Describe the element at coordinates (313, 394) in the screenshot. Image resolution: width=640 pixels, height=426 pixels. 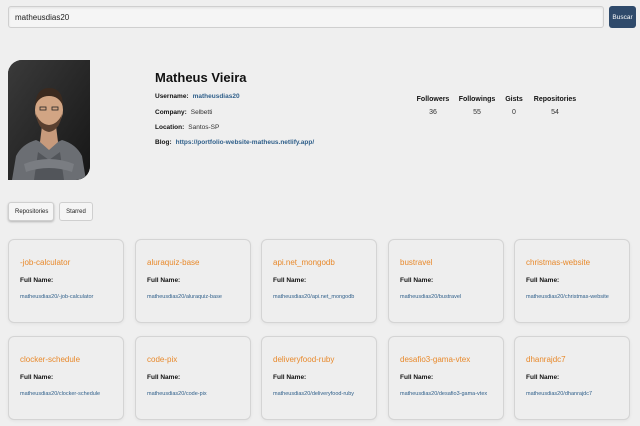
I see `repo-full-name-link: matheusdias20/deliveryfood-ruby` at that location.